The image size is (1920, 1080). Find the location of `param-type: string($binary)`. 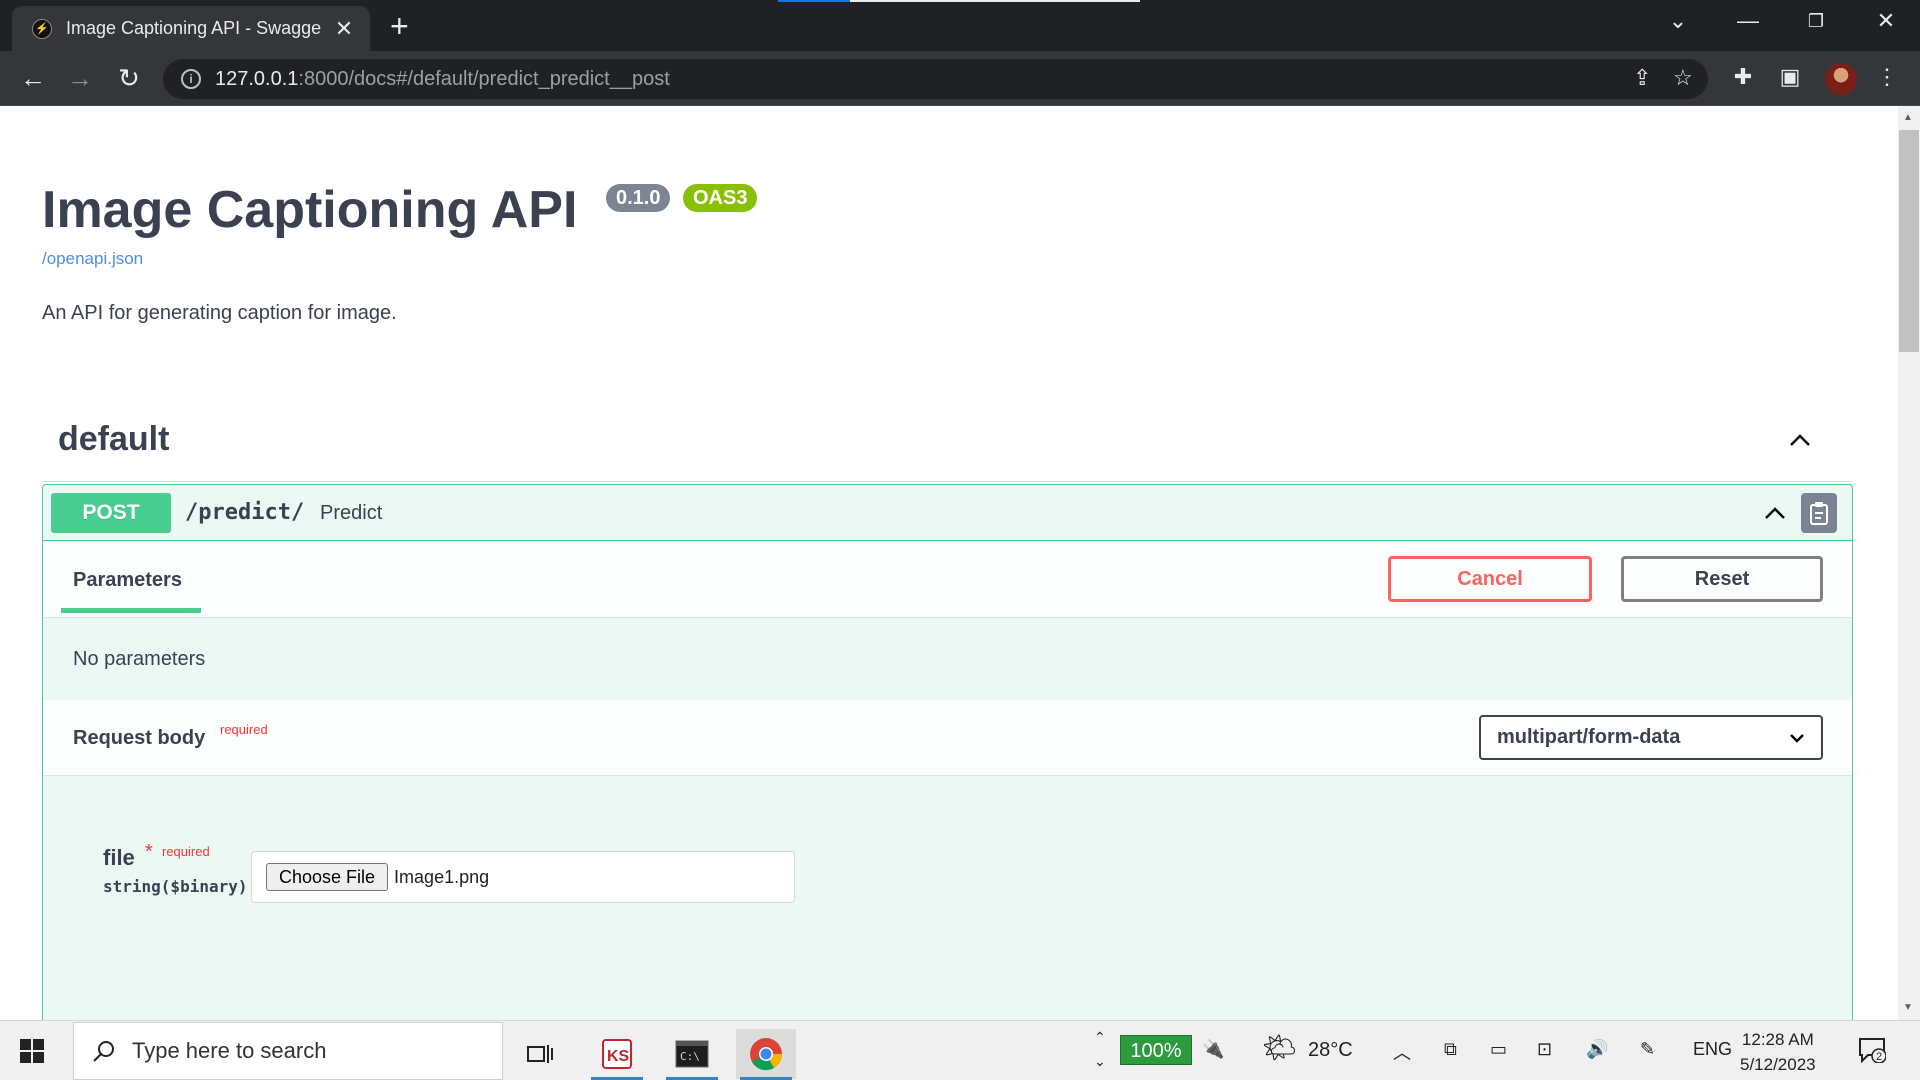

param-type: string($binary) is located at coordinates (175, 886).